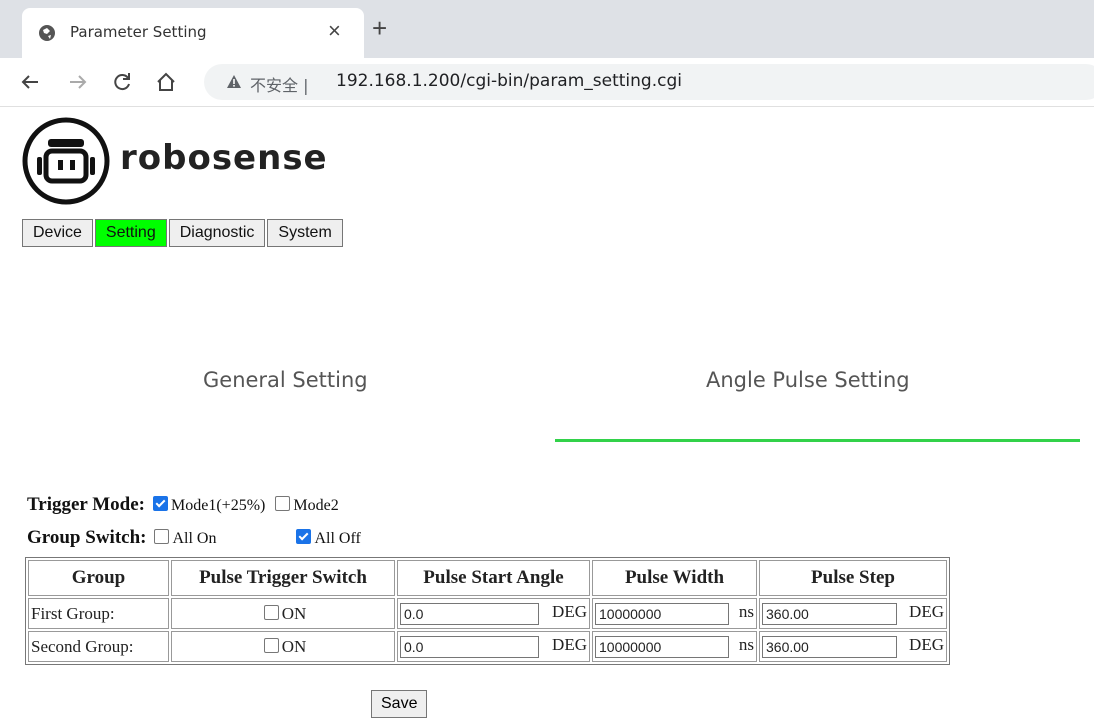 The width and height of the screenshot is (1094, 720). Describe the element at coordinates (162, 536) in the screenshot. I see `all-on-checkbox` at that location.